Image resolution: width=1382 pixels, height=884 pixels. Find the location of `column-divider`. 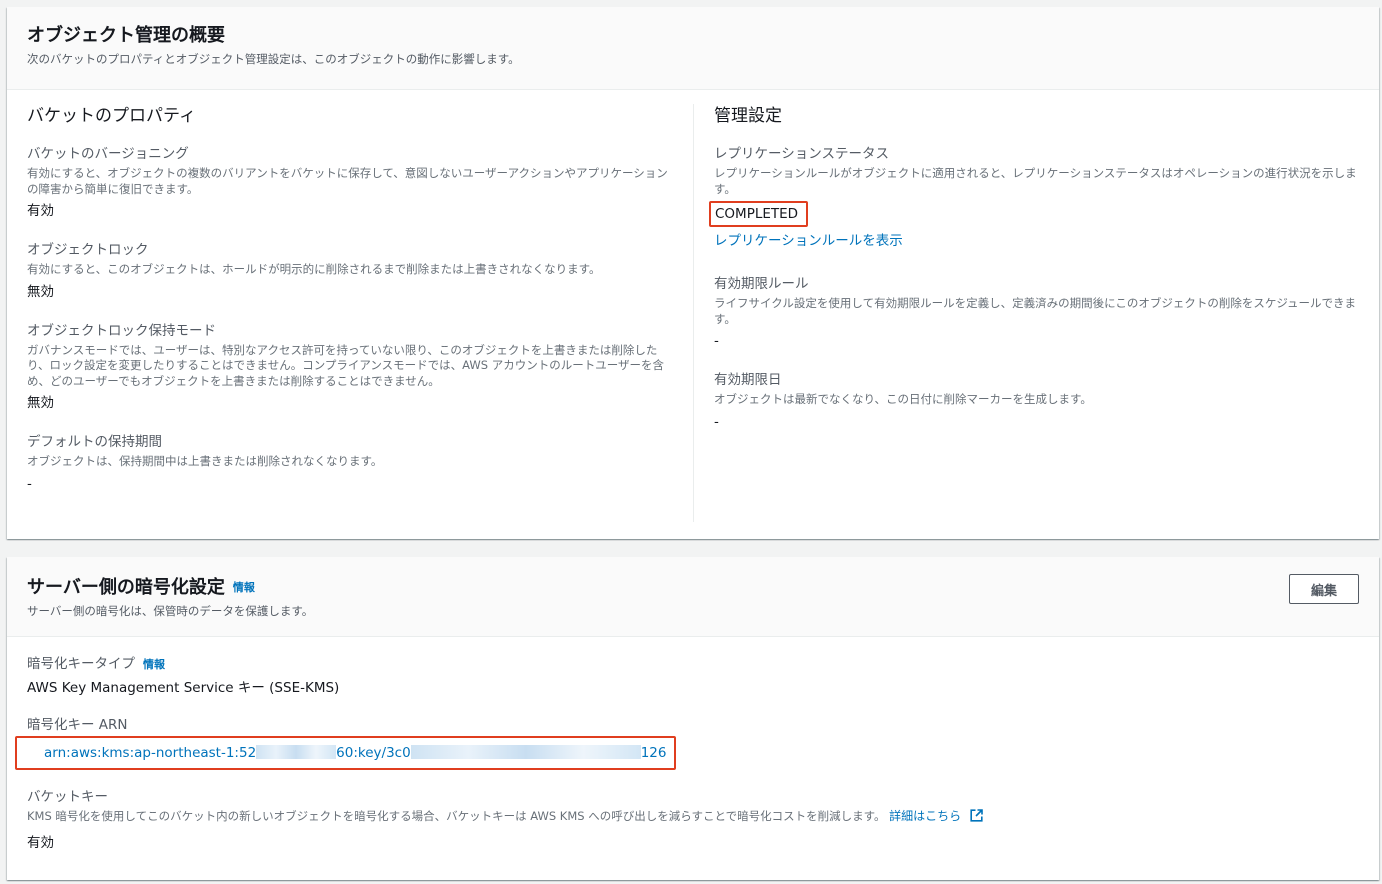

column-divider is located at coordinates (693, 313).